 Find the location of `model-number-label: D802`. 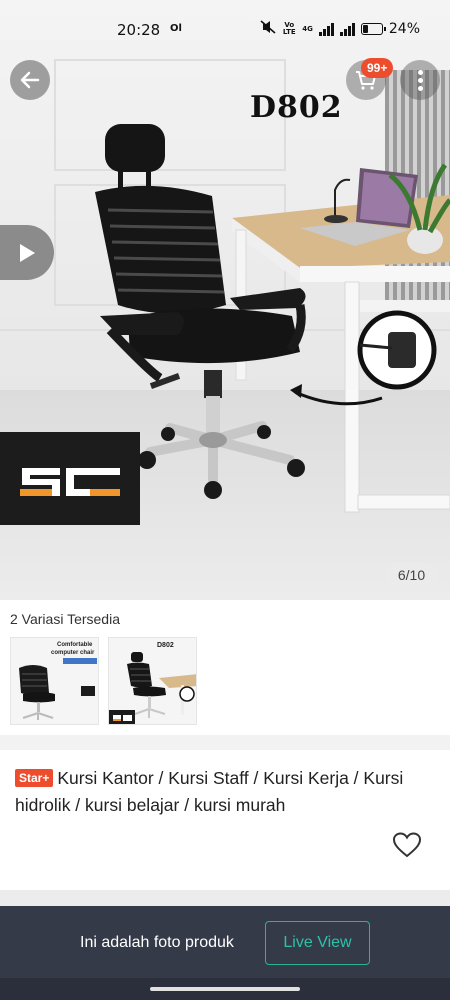

model-number-label: D802 is located at coordinates (296, 107).